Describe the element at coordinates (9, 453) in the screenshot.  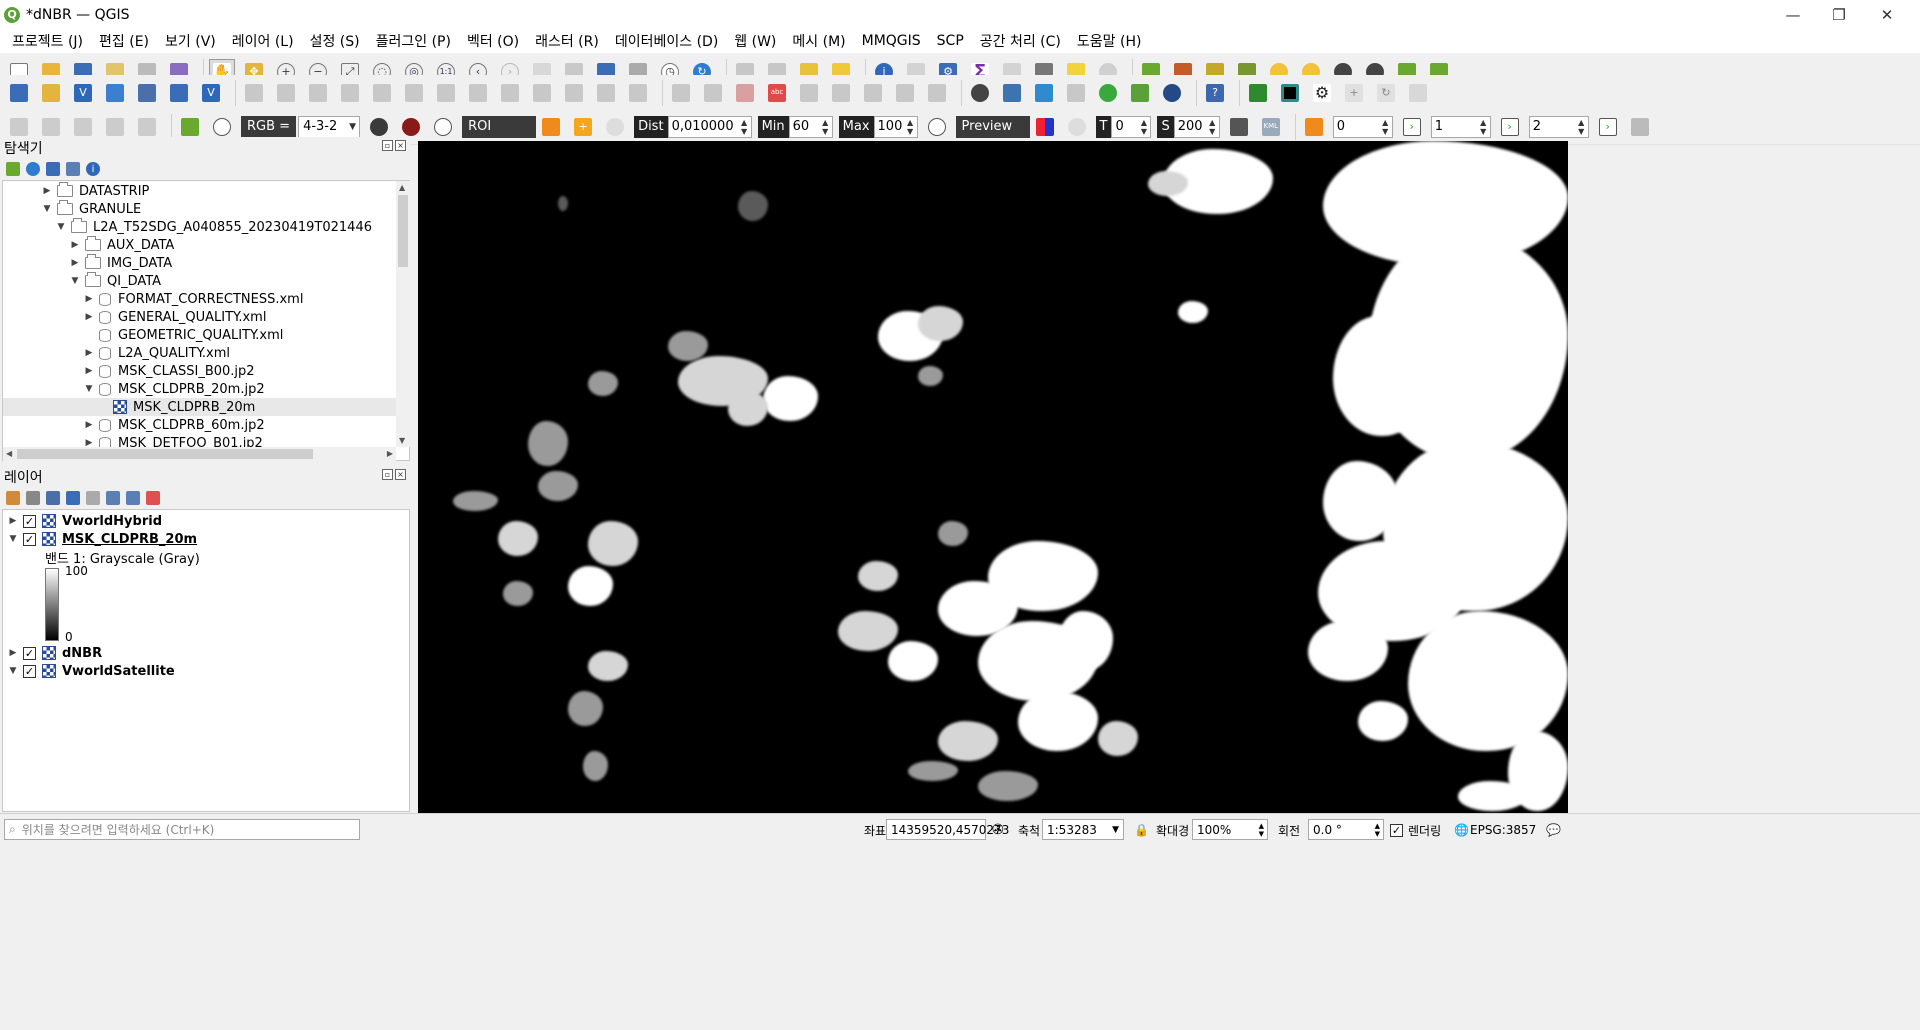
I see `scroll-left-icon: ◀` at that location.